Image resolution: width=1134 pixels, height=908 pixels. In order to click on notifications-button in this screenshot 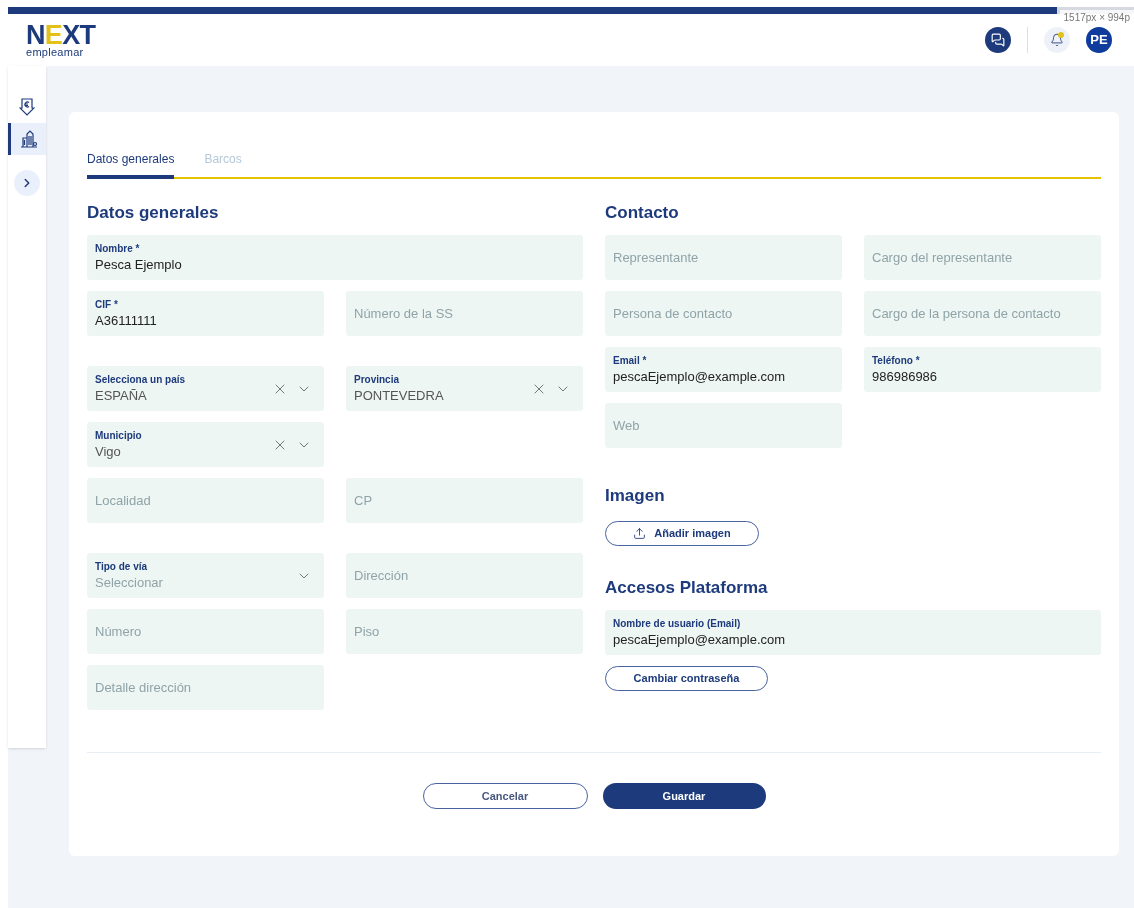, I will do `click(1057, 40)`.